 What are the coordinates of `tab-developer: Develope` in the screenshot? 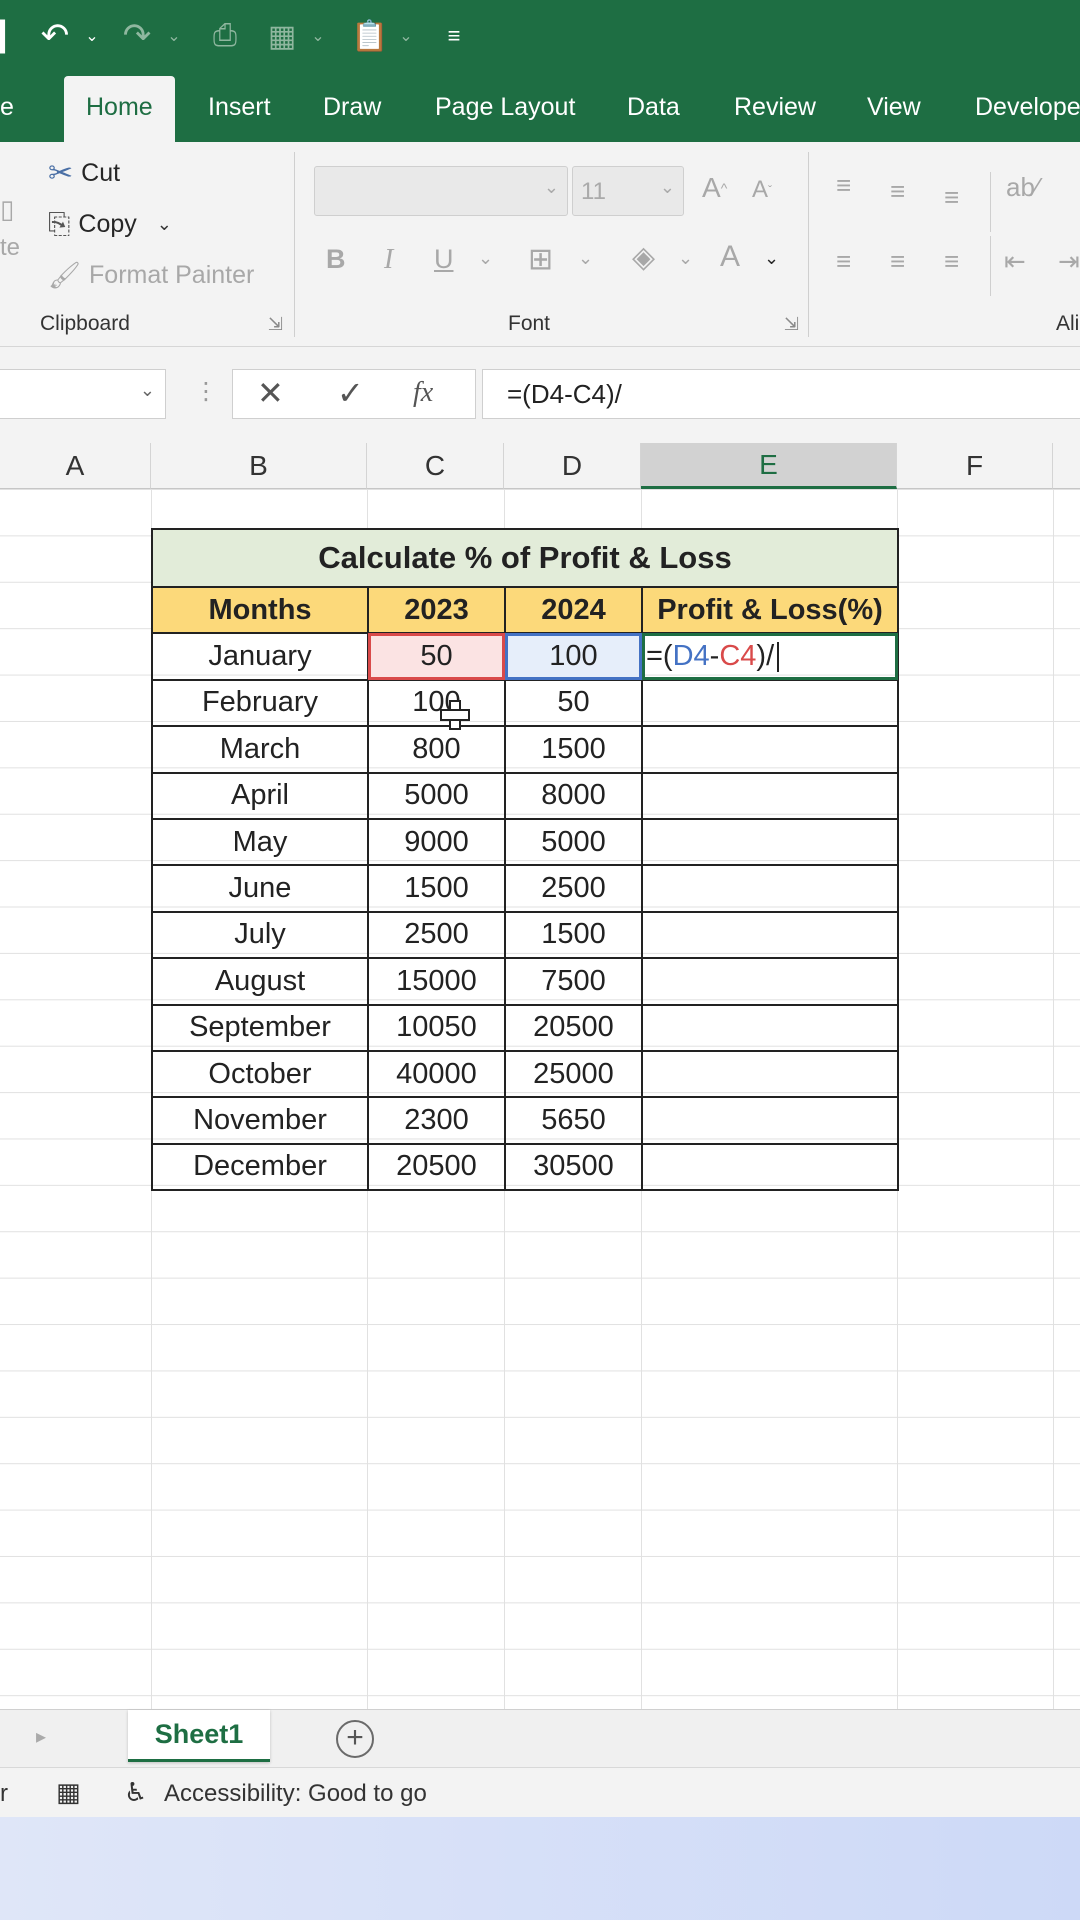 It's located at (1027, 107).